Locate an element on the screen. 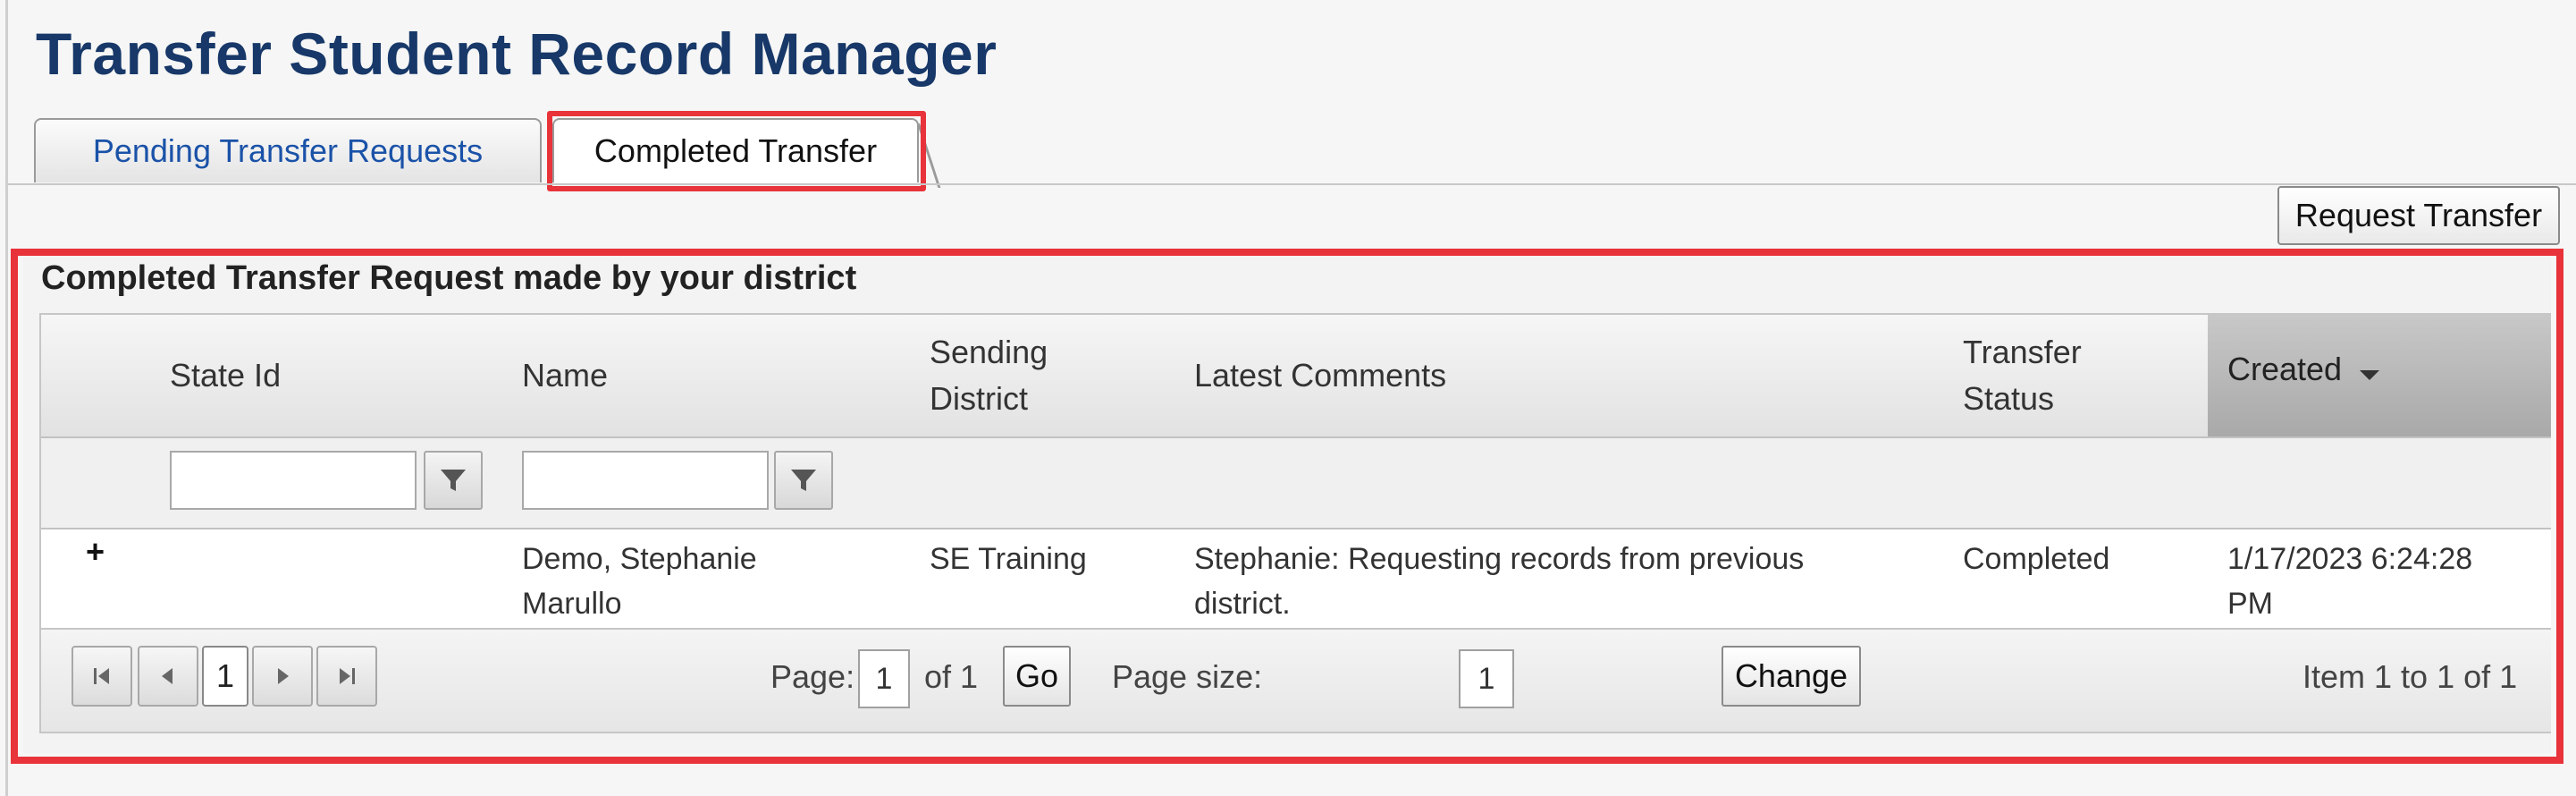 The image size is (2576, 796). page-number-input is located at coordinates (884, 678).